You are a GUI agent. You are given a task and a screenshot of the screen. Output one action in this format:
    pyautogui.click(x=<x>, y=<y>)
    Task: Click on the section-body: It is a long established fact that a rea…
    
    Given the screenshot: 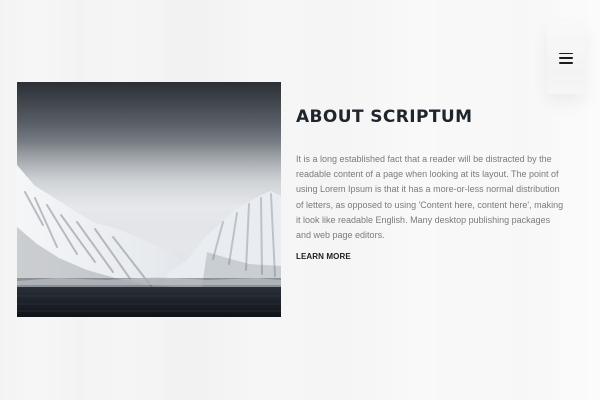 What is the action you would take?
    pyautogui.click(x=430, y=197)
    